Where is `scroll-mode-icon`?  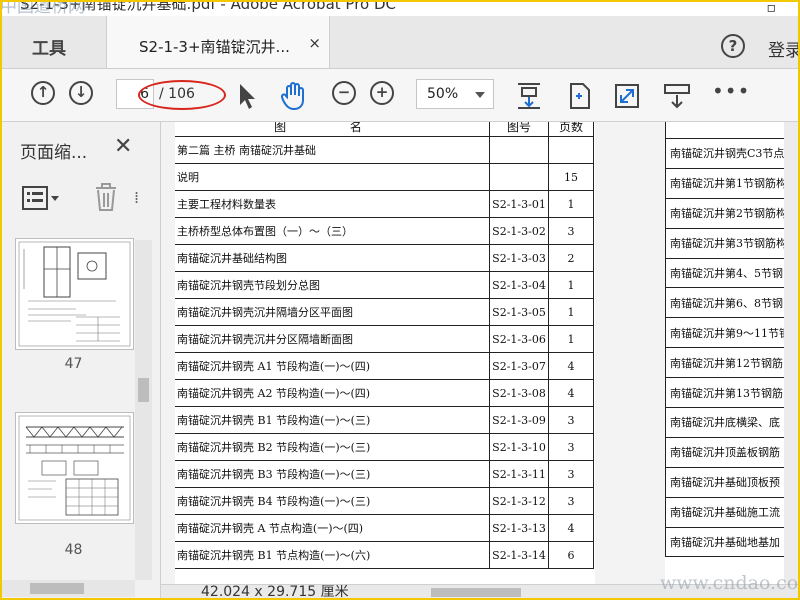 scroll-mode-icon is located at coordinates (529, 96).